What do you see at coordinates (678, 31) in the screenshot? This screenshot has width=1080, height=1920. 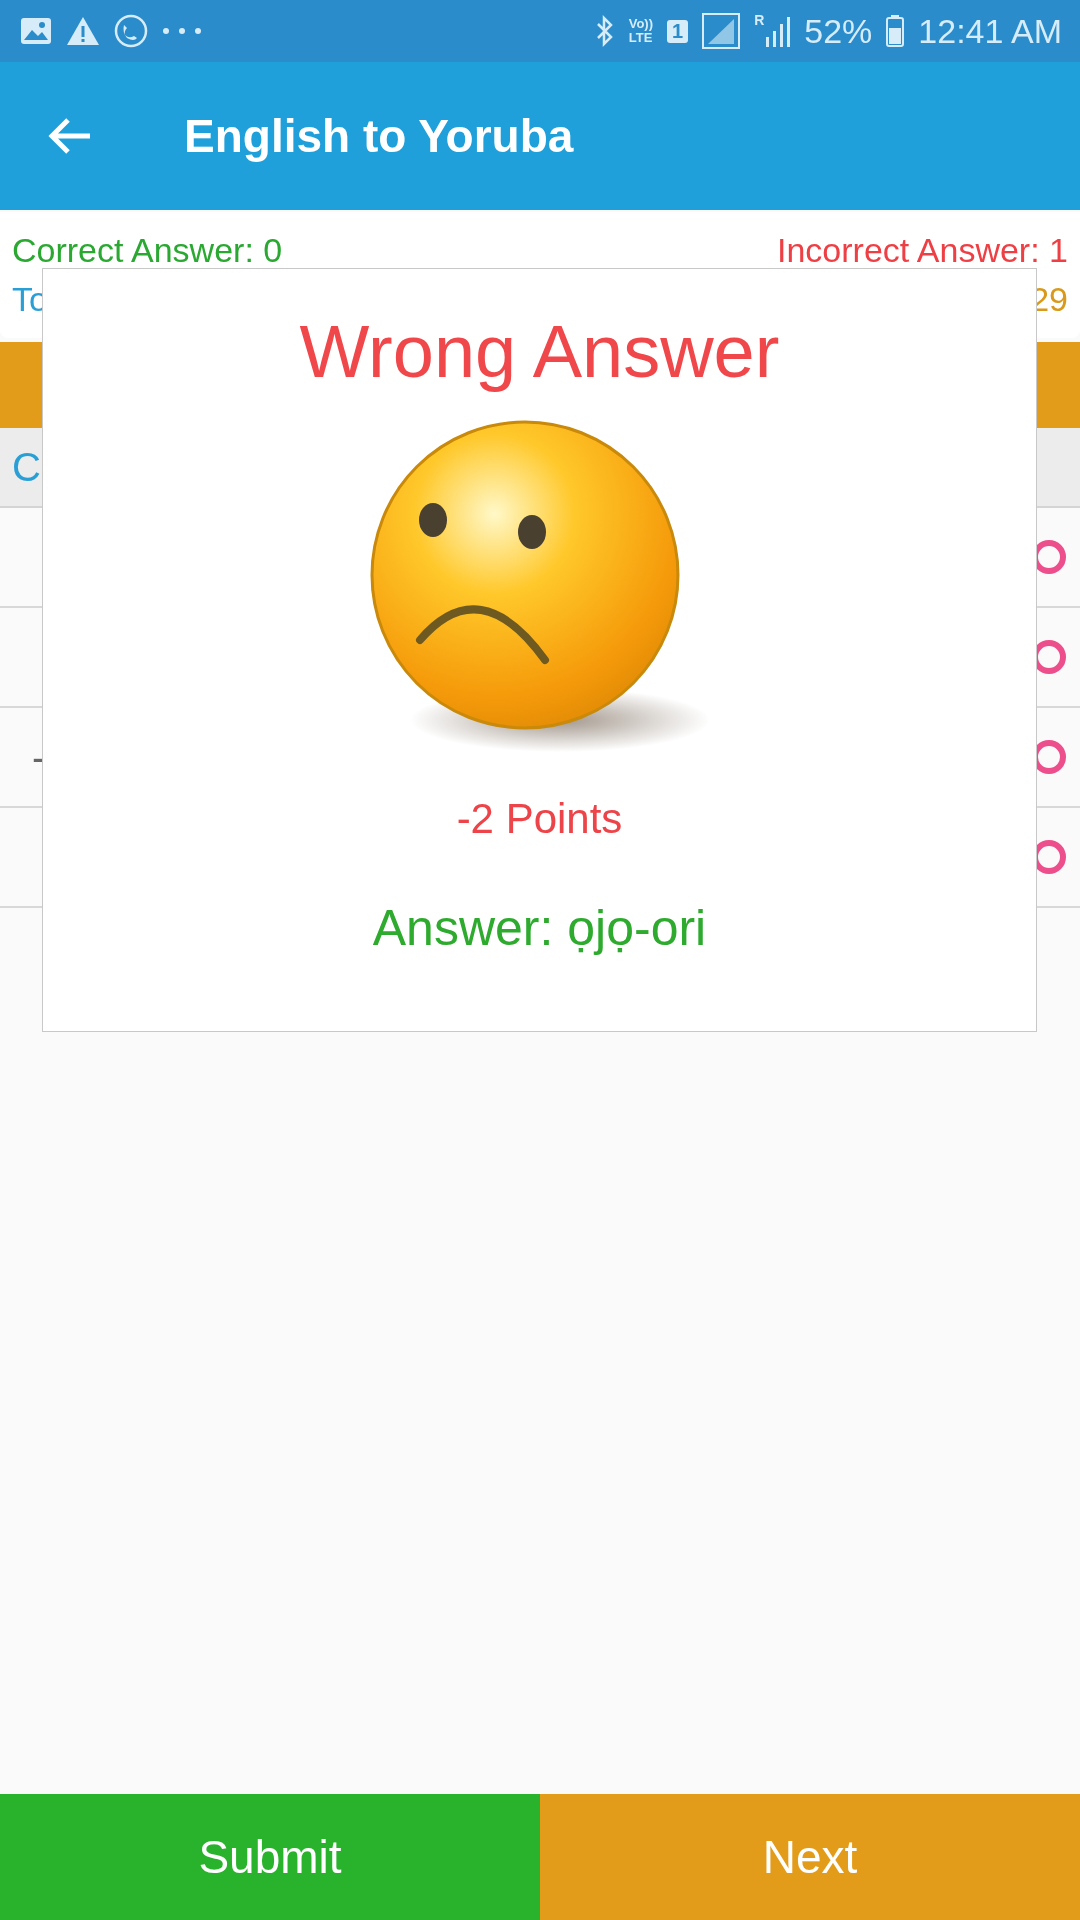 I see `sim-badge: 1` at bounding box center [678, 31].